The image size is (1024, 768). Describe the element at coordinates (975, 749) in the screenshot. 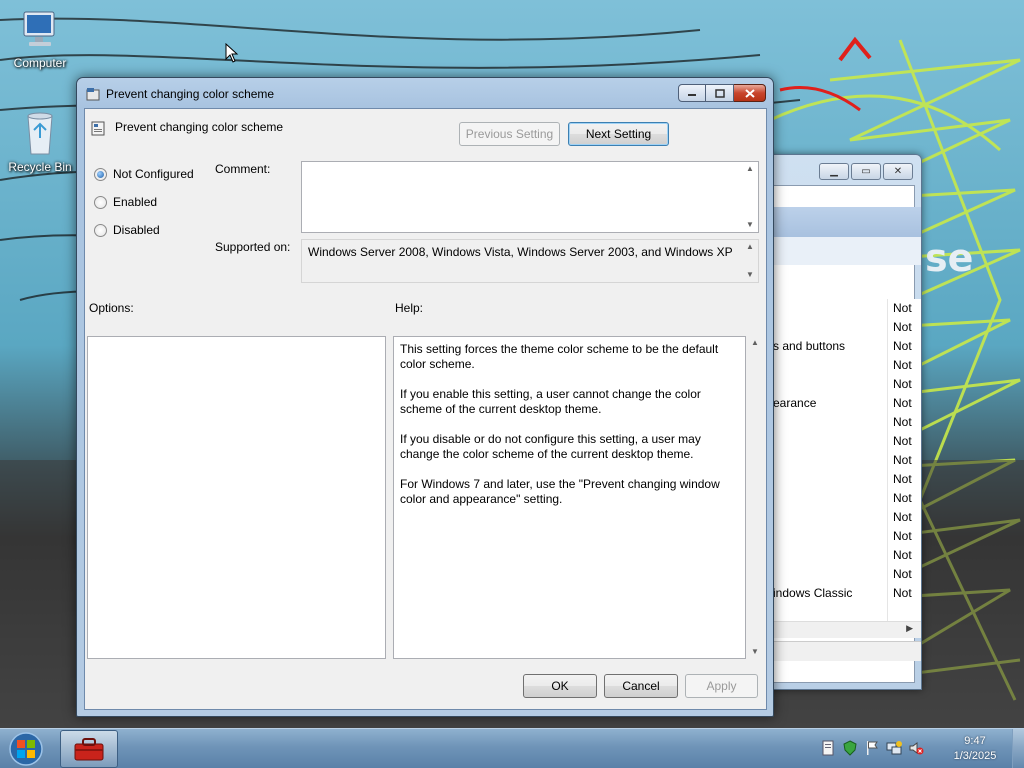

I see `clock: 9:47 1/3/2025` at that location.